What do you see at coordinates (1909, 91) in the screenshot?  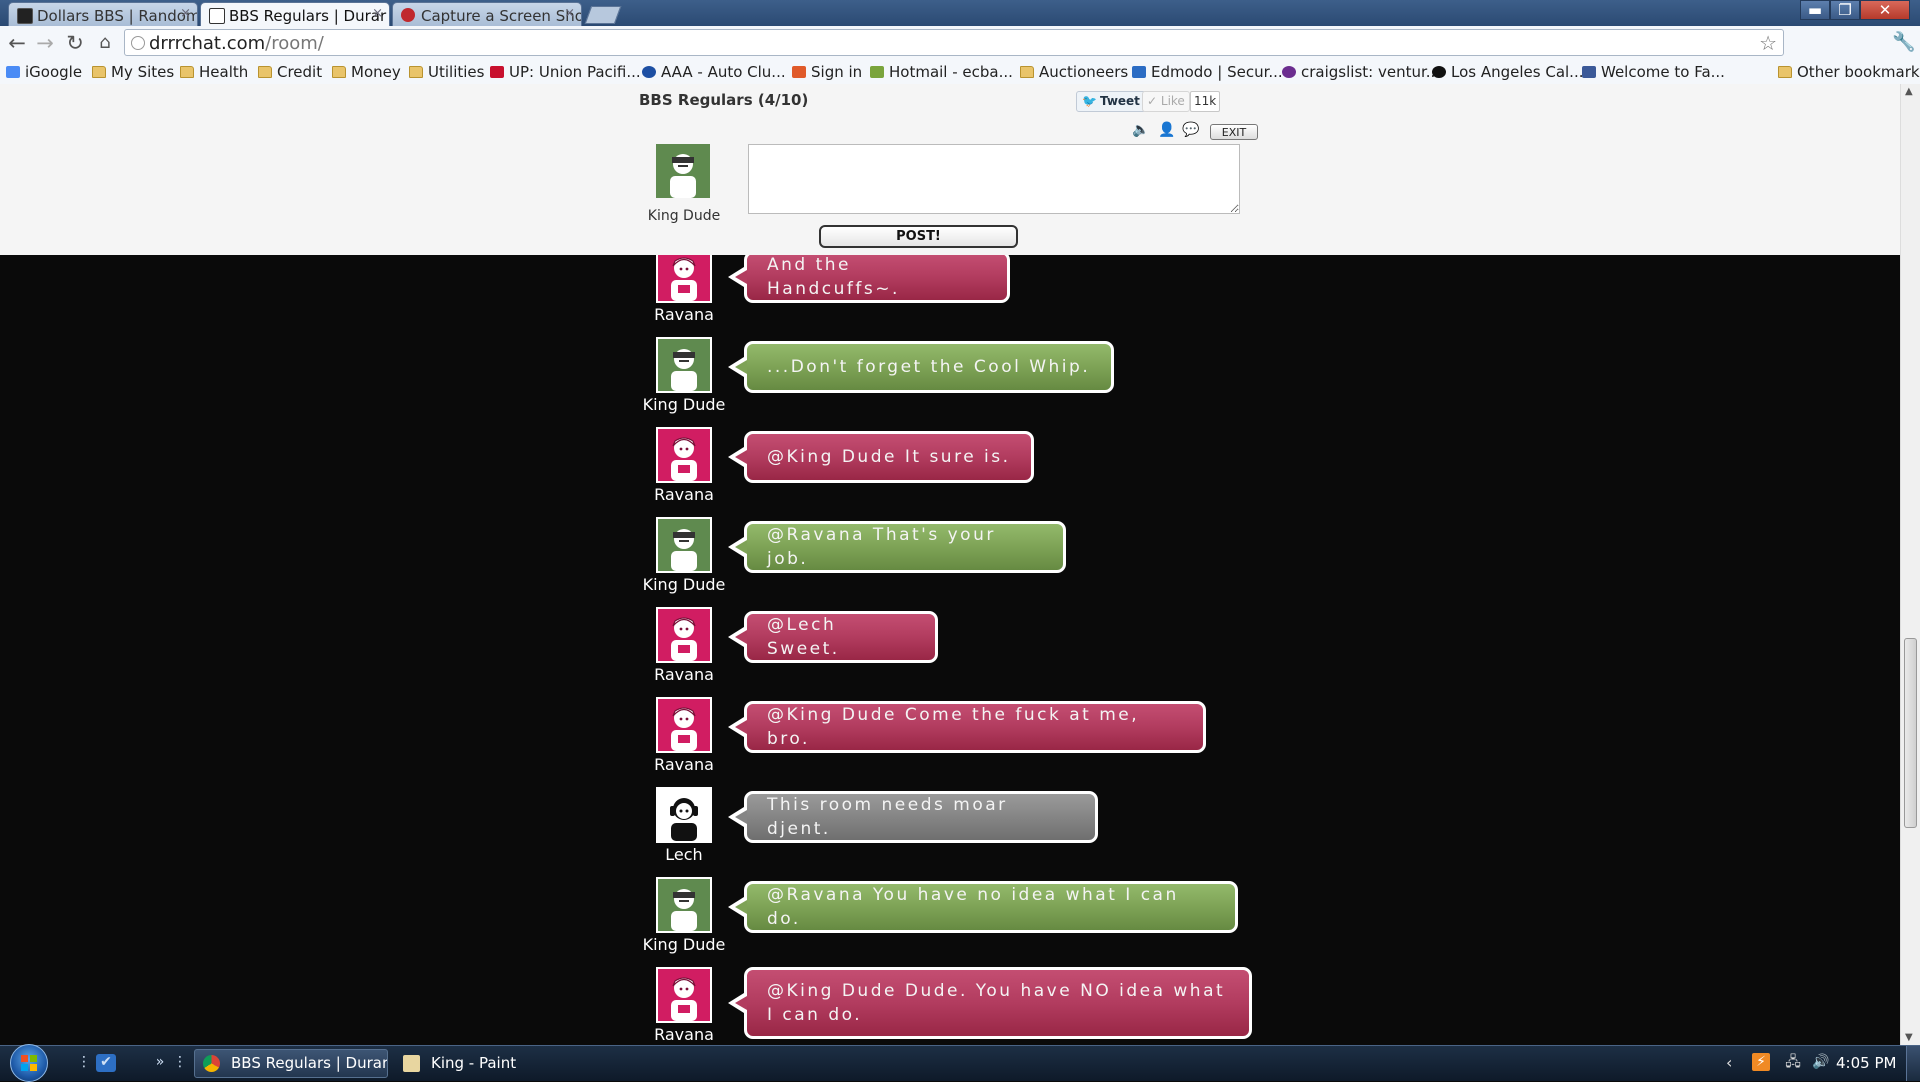 I see `scroll-up-arrow-icon: ▲` at bounding box center [1909, 91].